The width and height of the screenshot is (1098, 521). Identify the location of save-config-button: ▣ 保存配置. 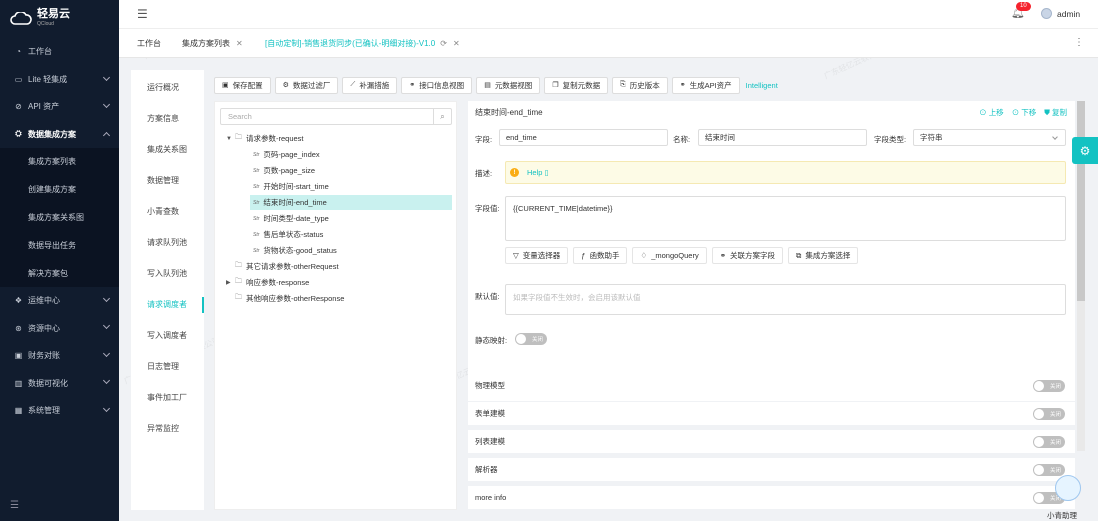
(242, 85).